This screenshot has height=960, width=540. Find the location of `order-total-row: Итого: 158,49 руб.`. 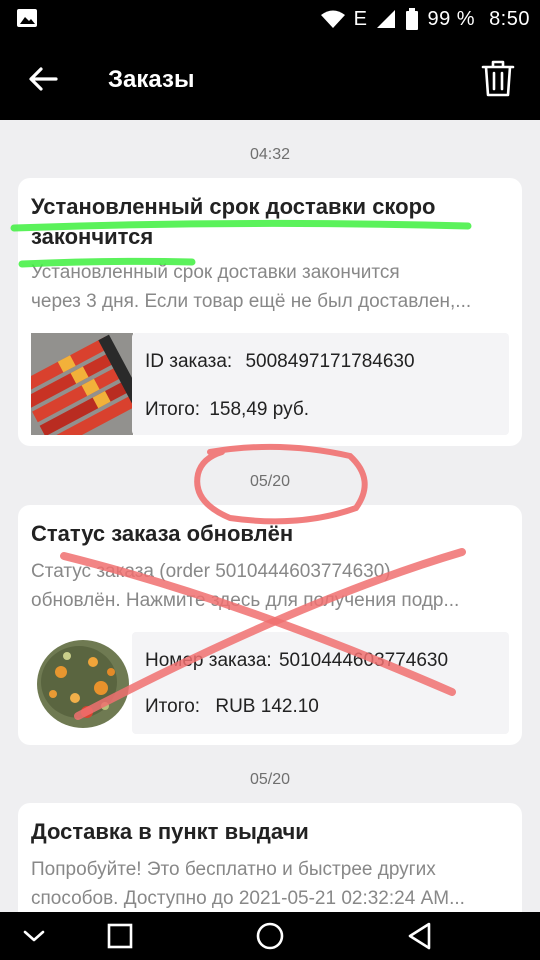

order-total-row: Итого: 158,49 руб. is located at coordinates (227, 410).